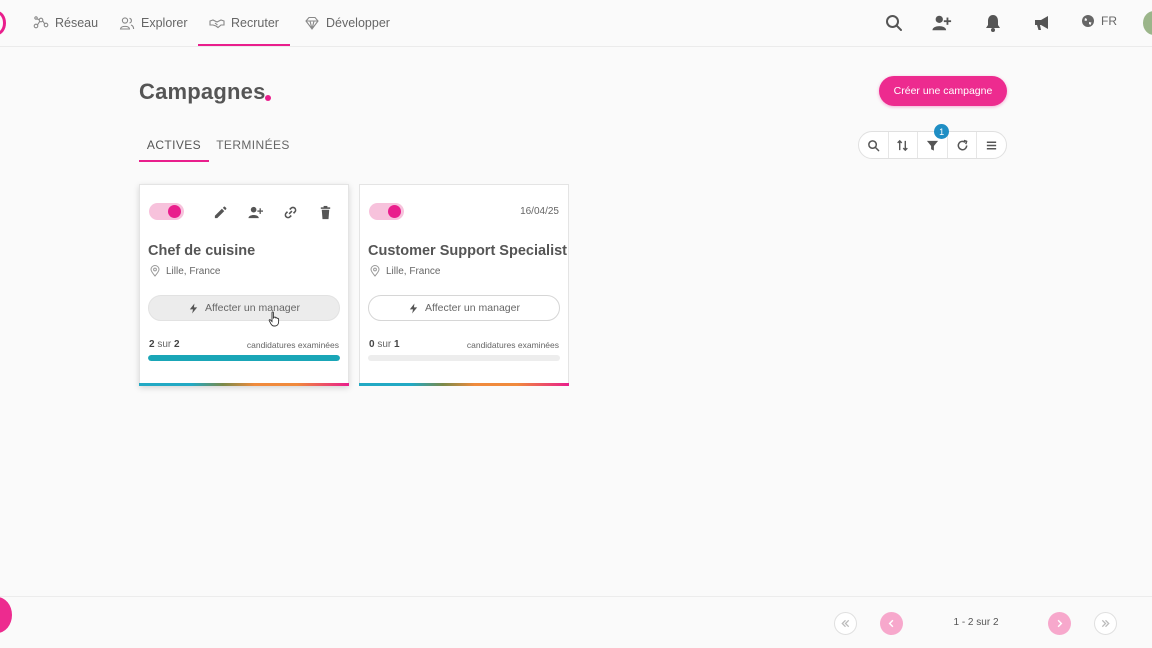 The width and height of the screenshot is (1152, 648). What do you see at coordinates (312, 23) in the screenshot?
I see `diamond-icon` at bounding box center [312, 23].